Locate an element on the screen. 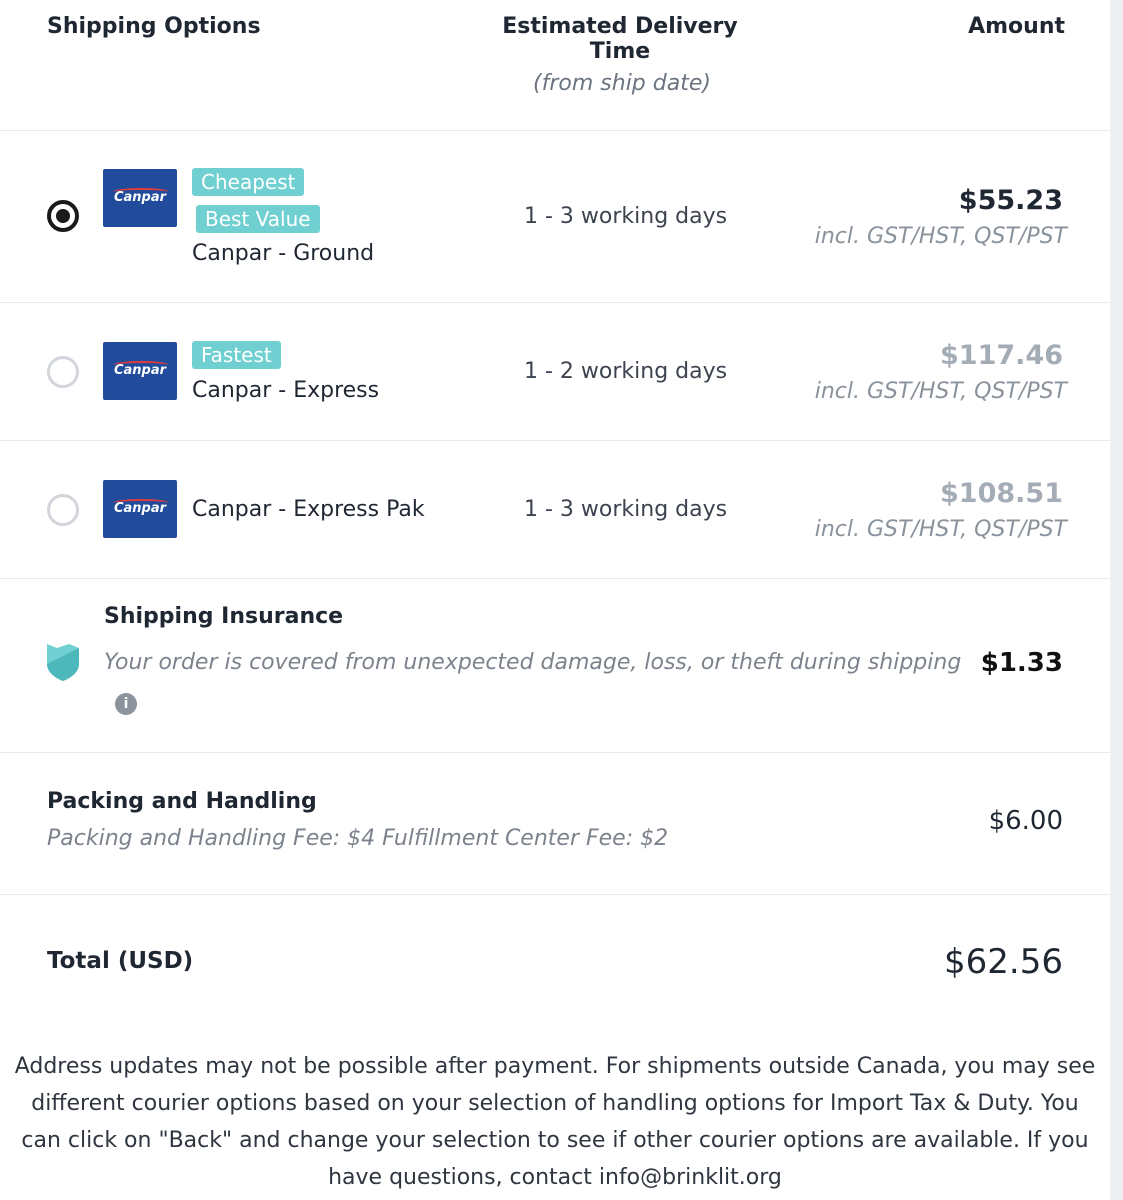 The width and height of the screenshot is (1123, 1200). header-delivery-subtitle: (from ship date) is located at coordinates (622, 83).